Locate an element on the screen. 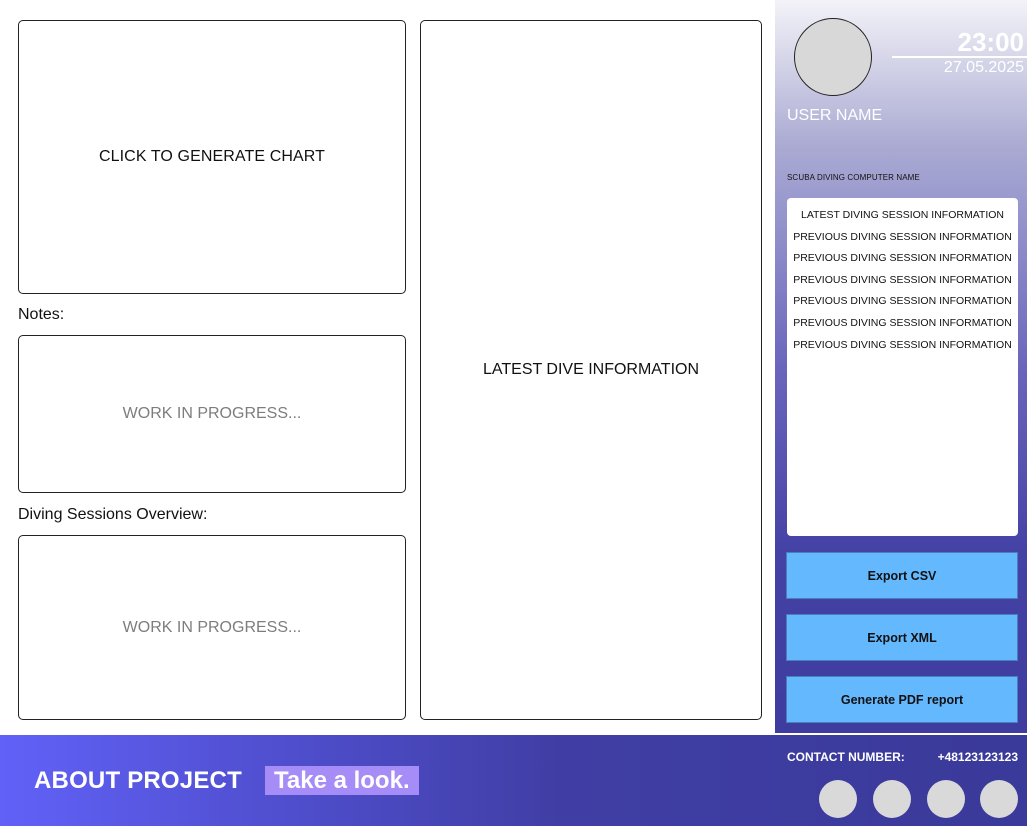 The height and width of the screenshot is (826, 1027). latest-dive-label: LATEST DIVE INFORMATION is located at coordinates (591, 369).